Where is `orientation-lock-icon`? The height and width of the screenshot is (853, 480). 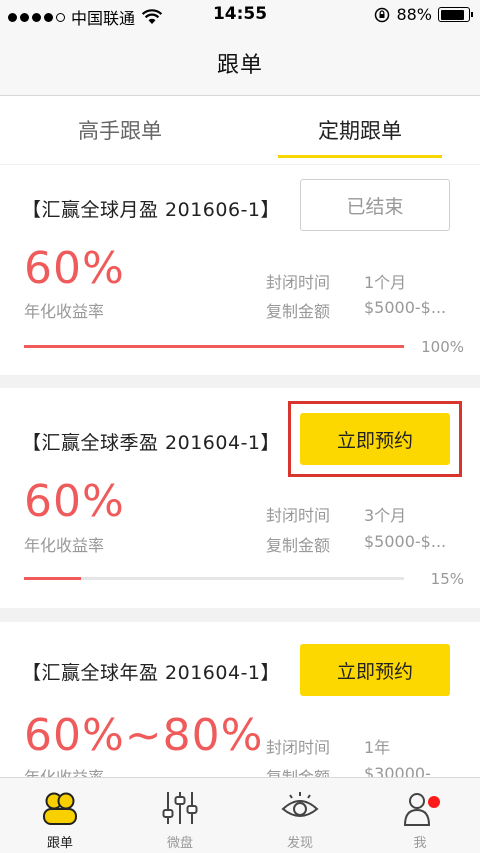 orientation-lock-icon is located at coordinates (382, 14).